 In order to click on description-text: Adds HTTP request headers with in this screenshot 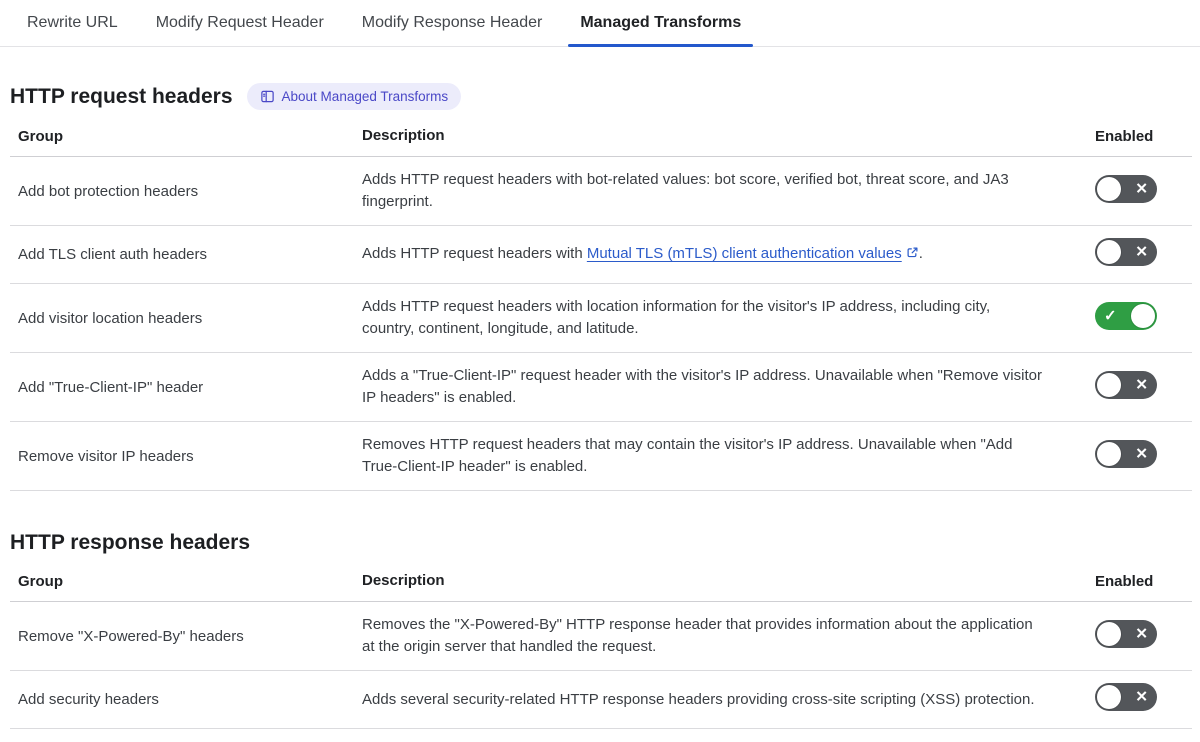, I will do `click(474, 253)`.